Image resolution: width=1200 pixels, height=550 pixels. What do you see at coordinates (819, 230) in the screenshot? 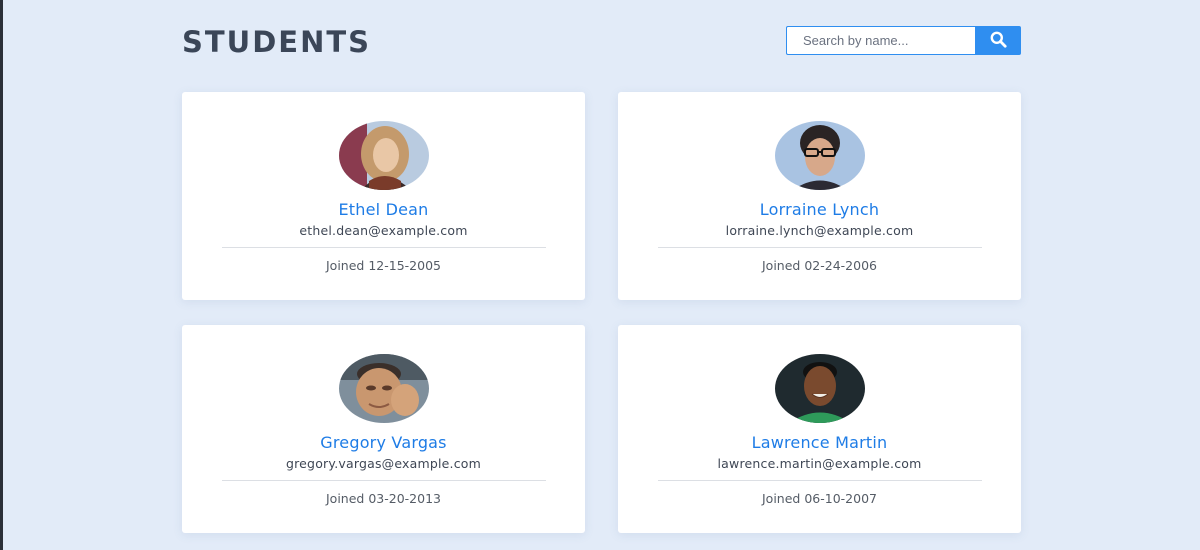
I see `student-email: lorraine.lynch@example.com` at bounding box center [819, 230].